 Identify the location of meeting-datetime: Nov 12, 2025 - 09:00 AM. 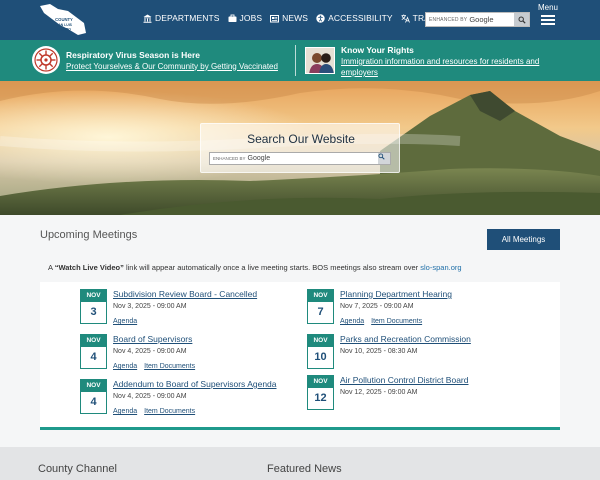
(379, 392).